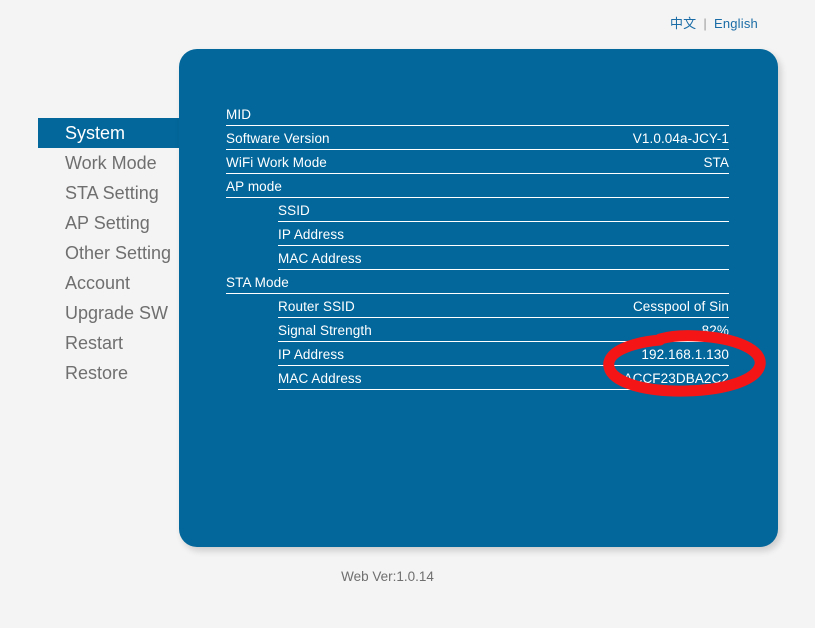 The height and width of the screenshot is (628, 815). What do you see at coordinates (107, 223) in the screenshot?
I see `sidebar-item-label: AP Setting` at bounding box center [107, 223].